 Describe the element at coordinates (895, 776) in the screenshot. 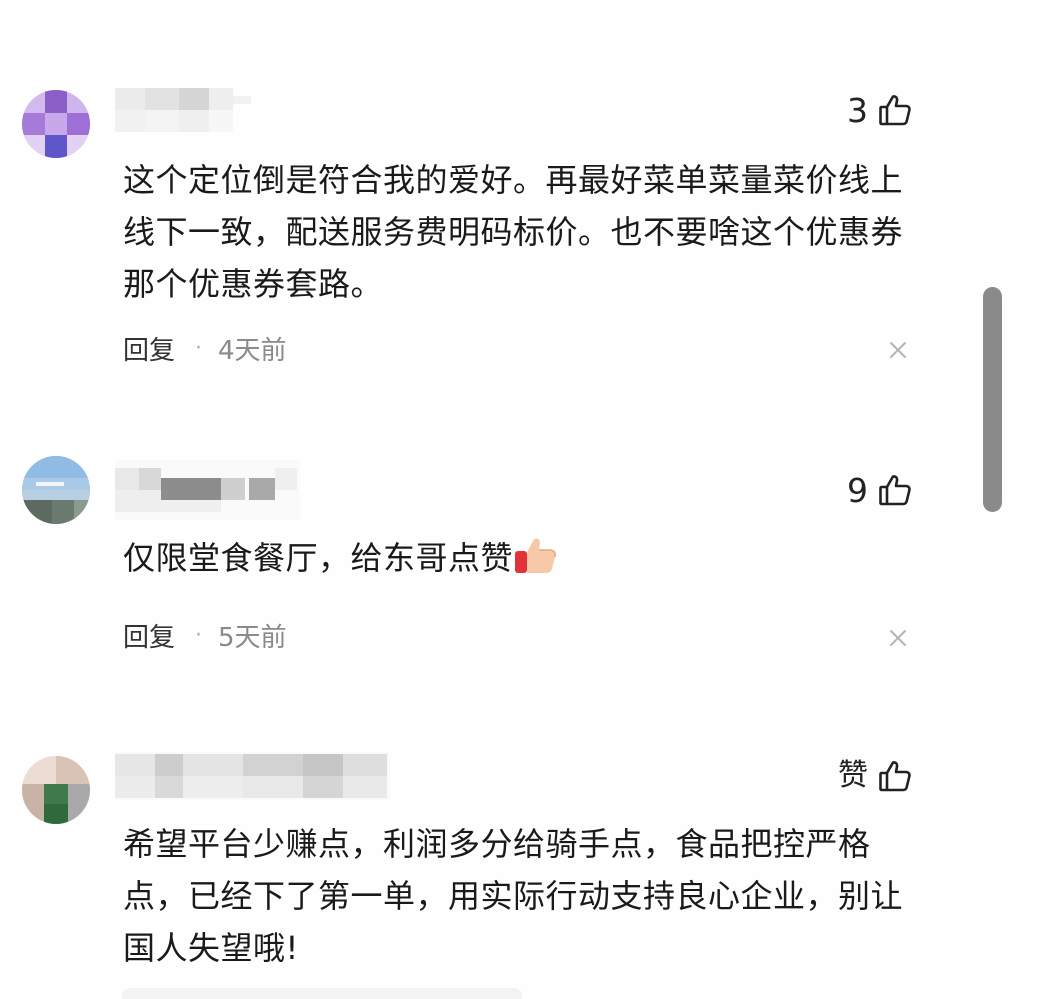

I see `thumbs-up-outline-icon` at that location.